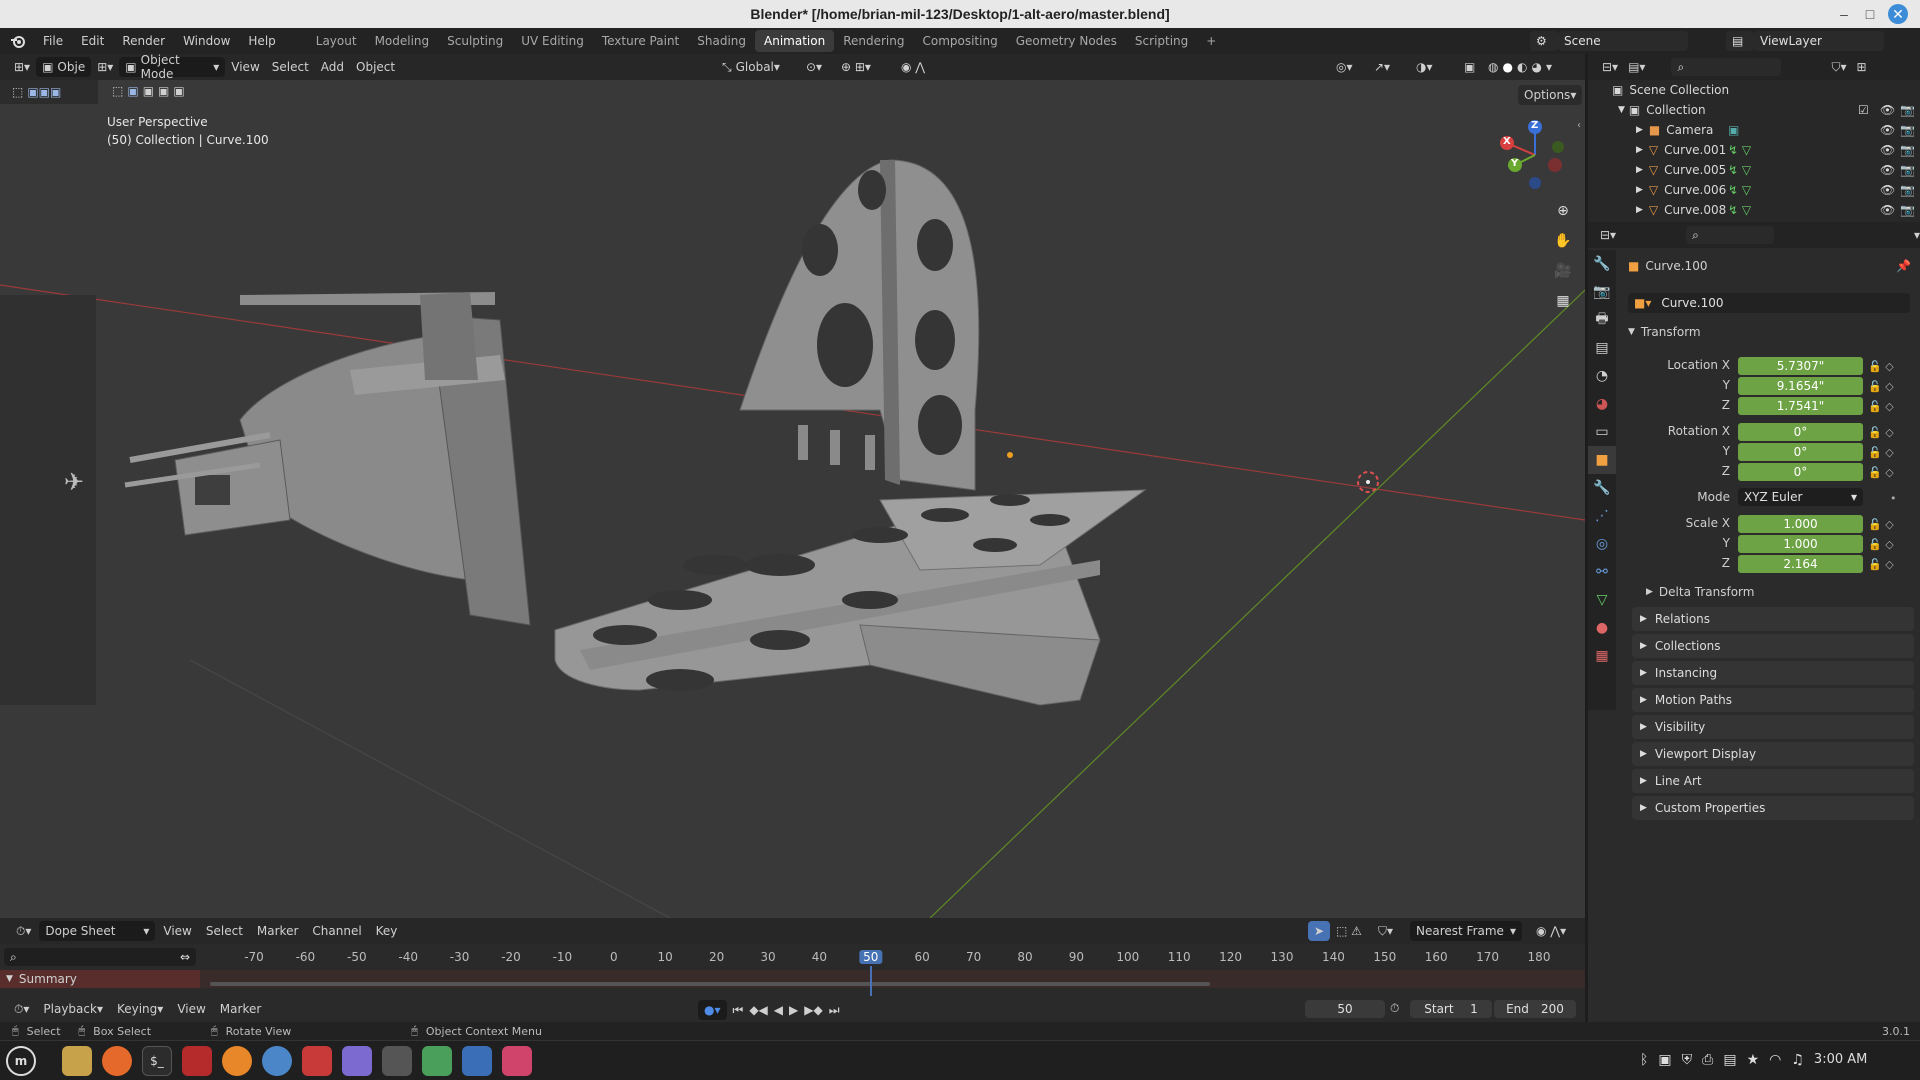 This screenshot has height=1080, width=1920. Describe the element at coordinates (1664, 332) in the screenshot. I see `transform-panel-header: ▼ Transform` at that location.